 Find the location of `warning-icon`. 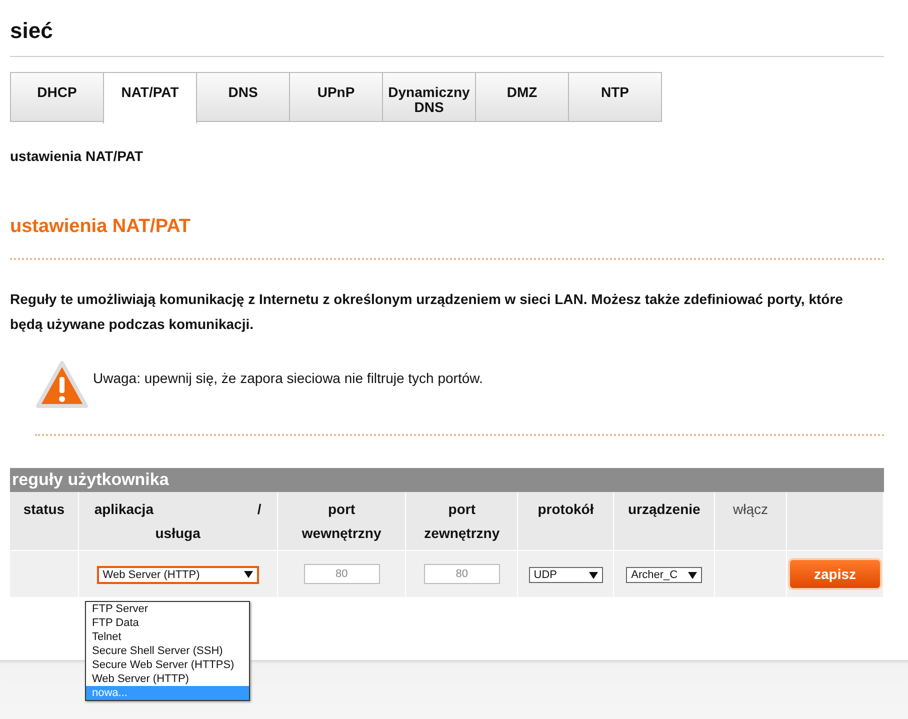

warning-icon is located at coordinates (62, 385).